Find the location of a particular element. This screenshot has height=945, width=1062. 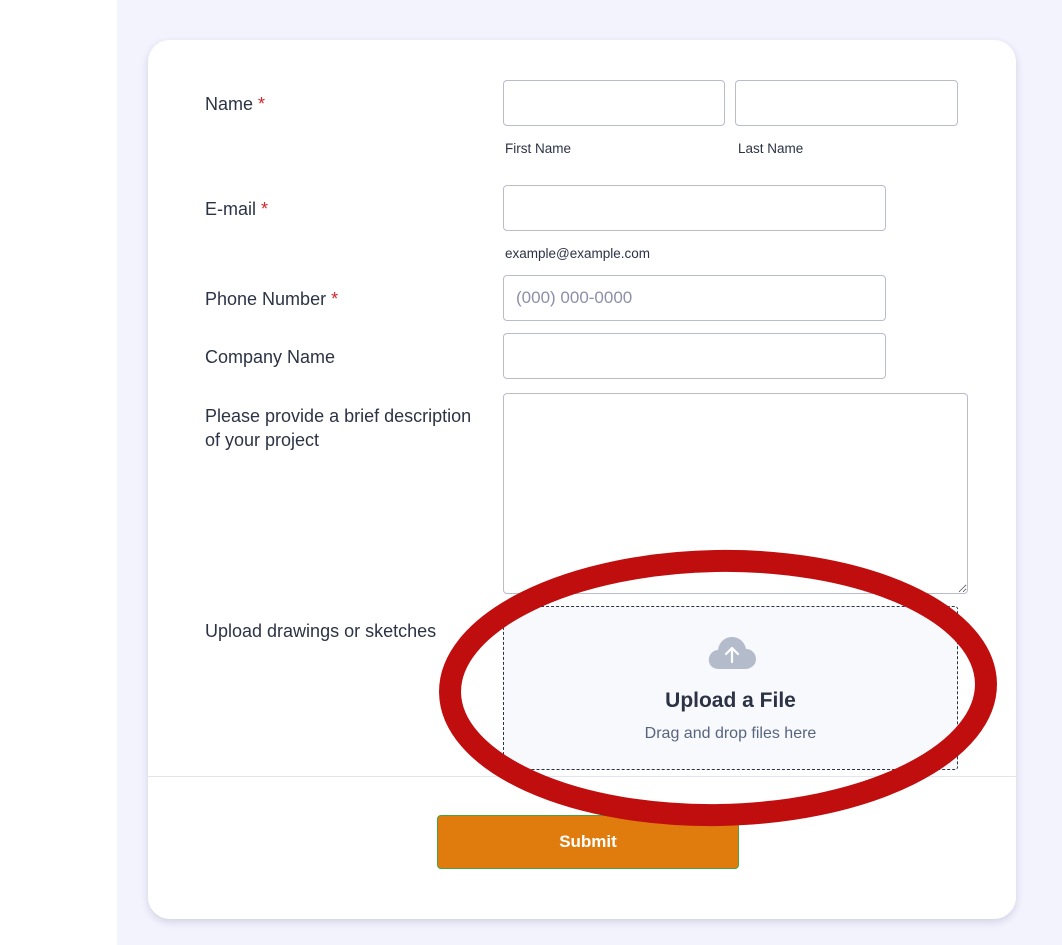

company-label: Company Name is located at coordinates (270, 357).